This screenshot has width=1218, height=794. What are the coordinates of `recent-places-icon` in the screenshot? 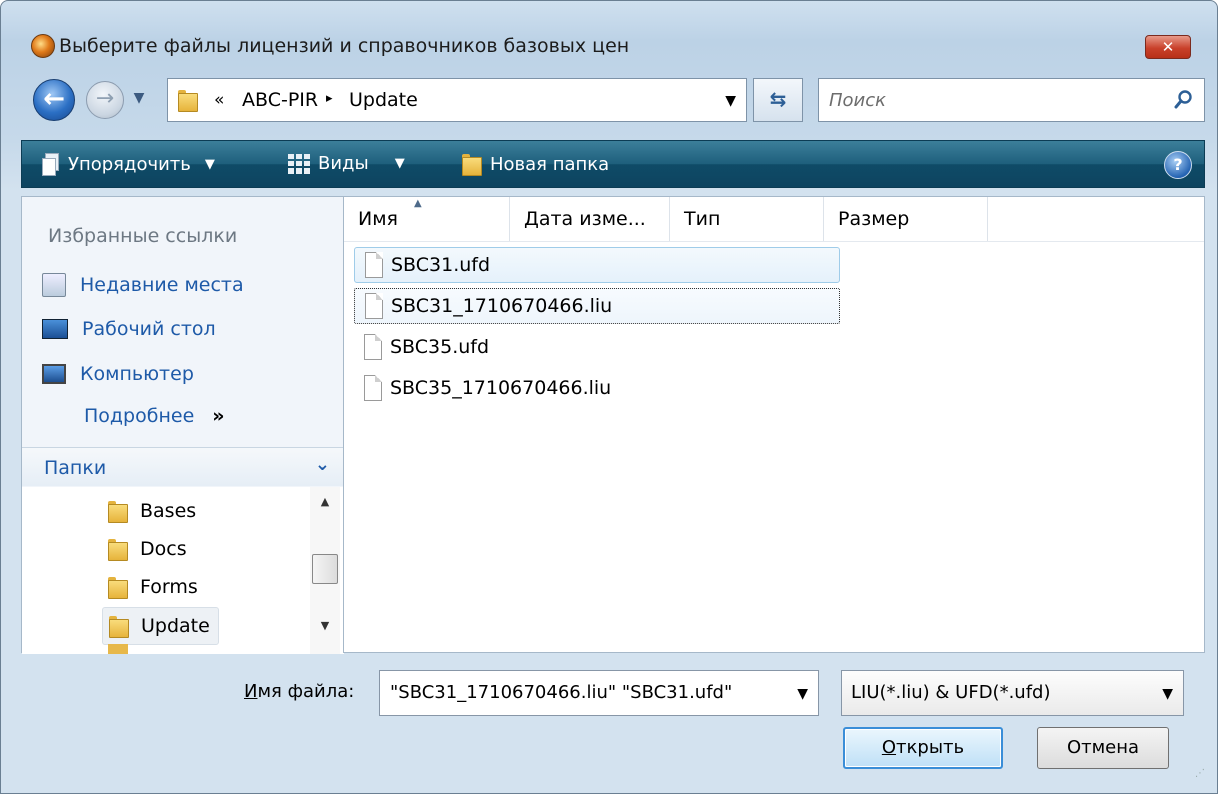 It's located at (54, 285).